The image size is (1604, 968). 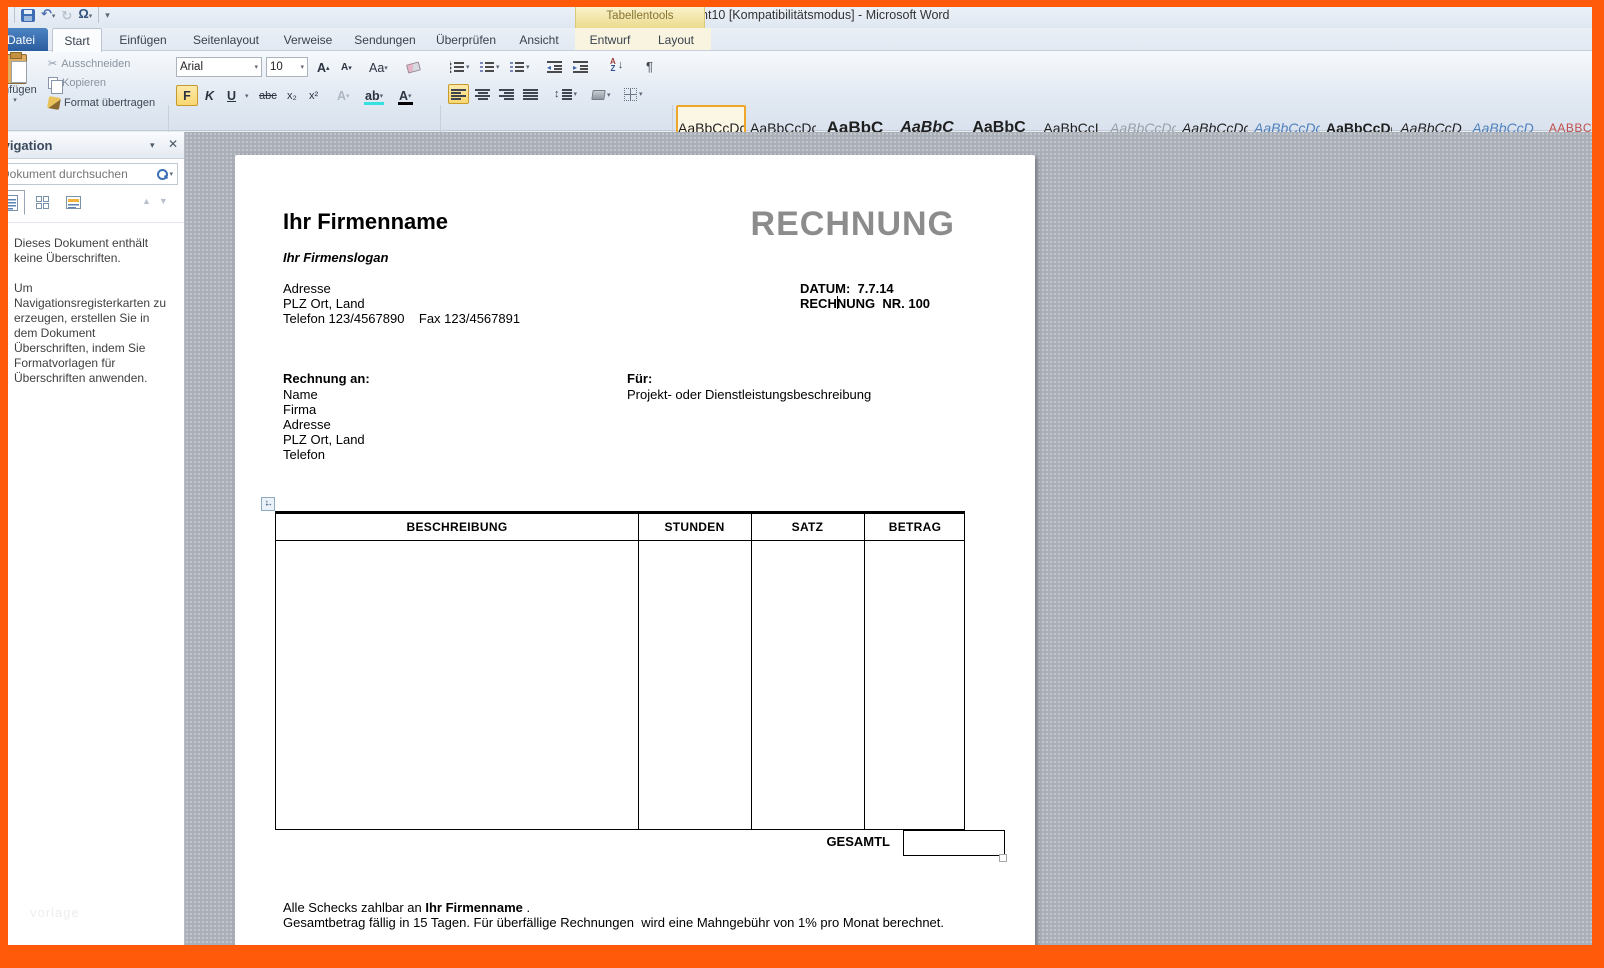 I want to click on pages-grid-icon, so click(x=42, y=202).